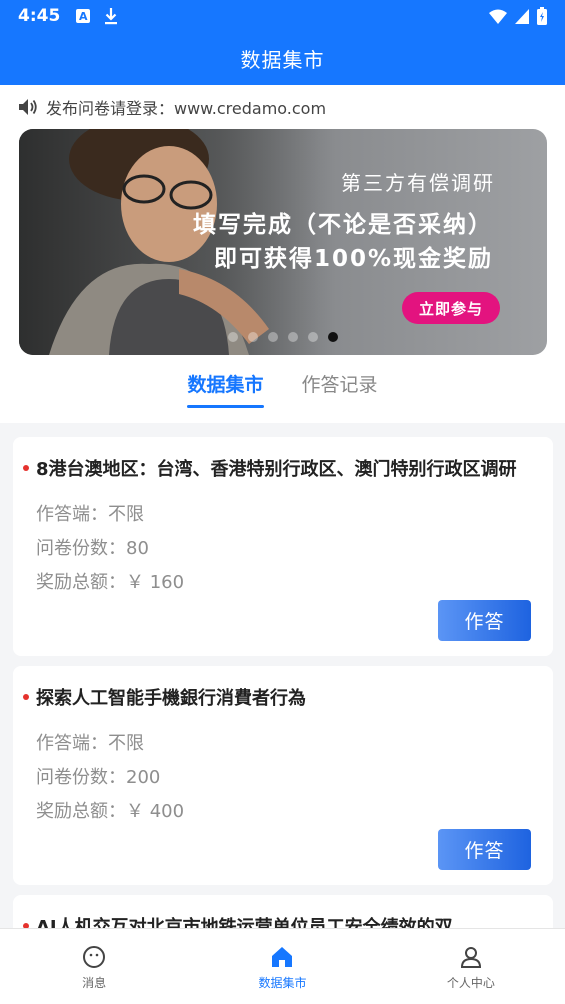 The image size is (565, 1004). I want to click on join-now-button: 立即参与, so click(451, 308).